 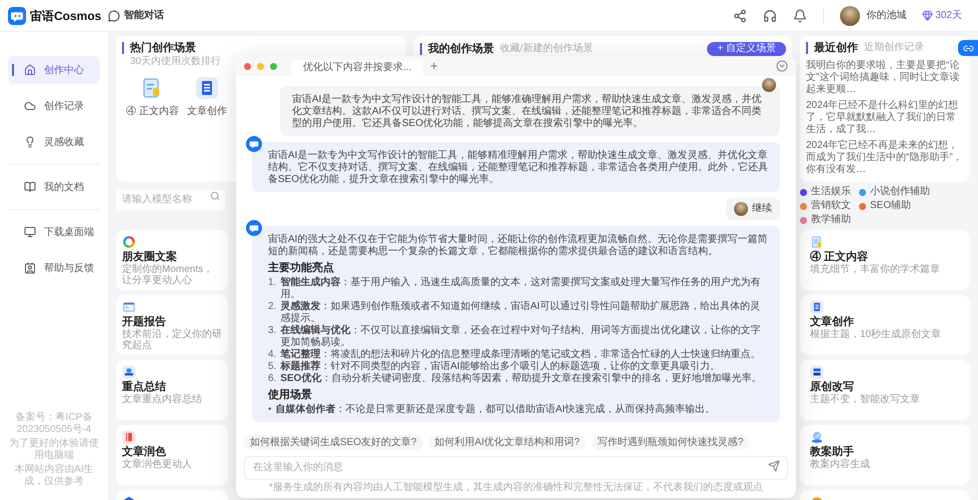 I want to click on section-heading: 主要功能亮点, so click(x=301, y=268).